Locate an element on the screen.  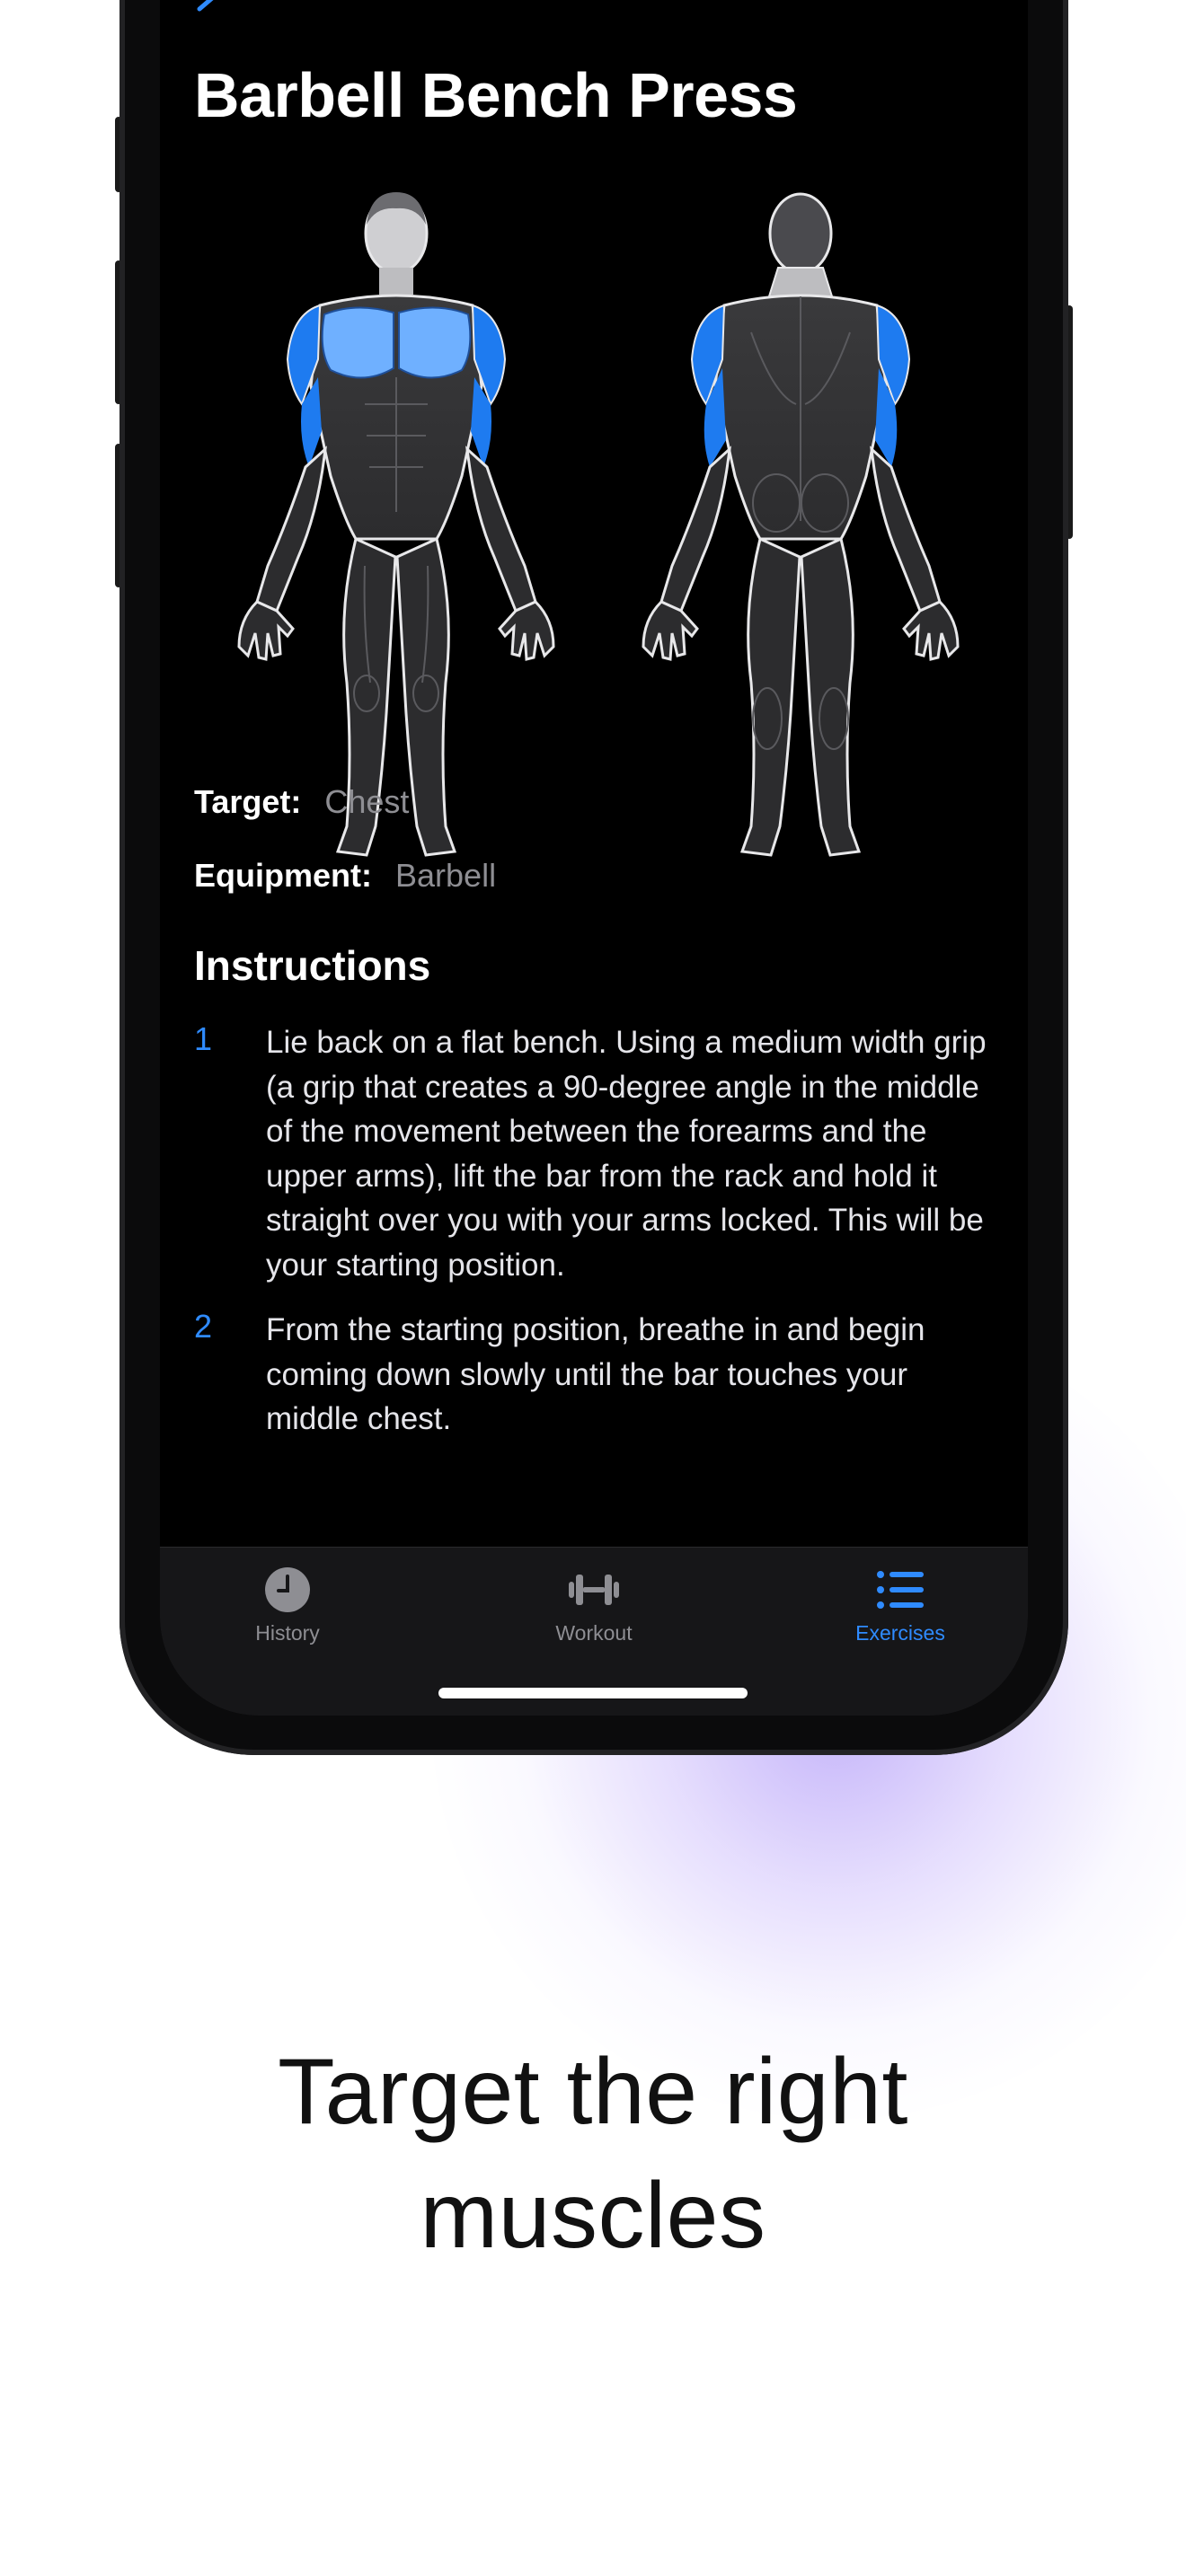
left-hand-back is located at coordinates (670, 630).